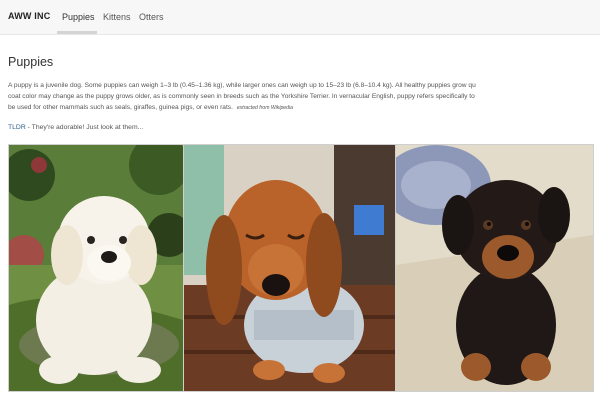 Image resolution: width=600 pixels, height=400 pixels. I want to click on nav-tab-puppies: Puppies, so click(78, 17).